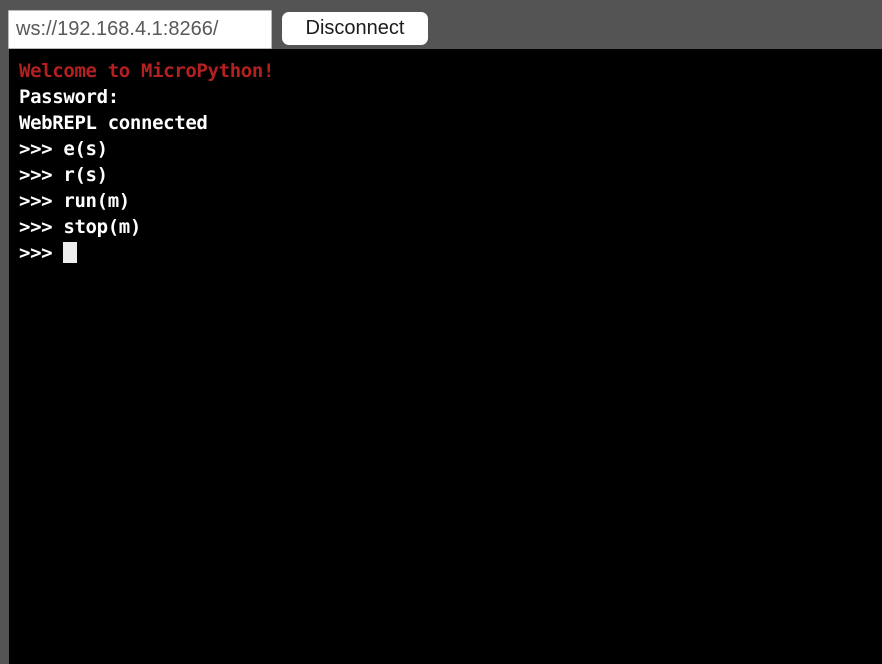 Image resolution: width=882 pixels, height=664 pixels. What do you see at coordinates (63, 149) in the screenshot?
I see `terminal-line: >>> e(s)` at bounding box center [63, 149].